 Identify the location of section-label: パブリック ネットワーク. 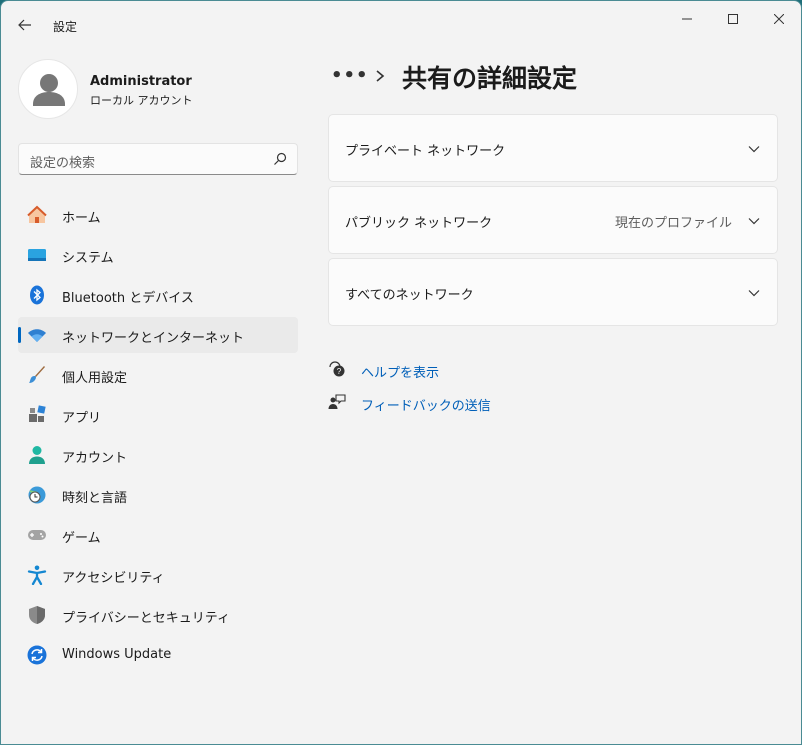
(419, 223).